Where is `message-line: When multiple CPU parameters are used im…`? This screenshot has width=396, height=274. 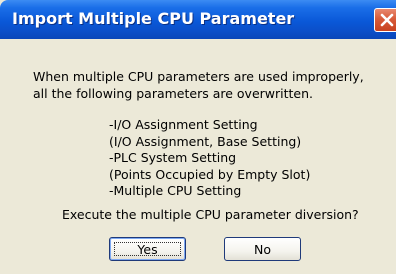 message-line: When multiple CPU parameters are used im… is located at coordinates (198, 76).